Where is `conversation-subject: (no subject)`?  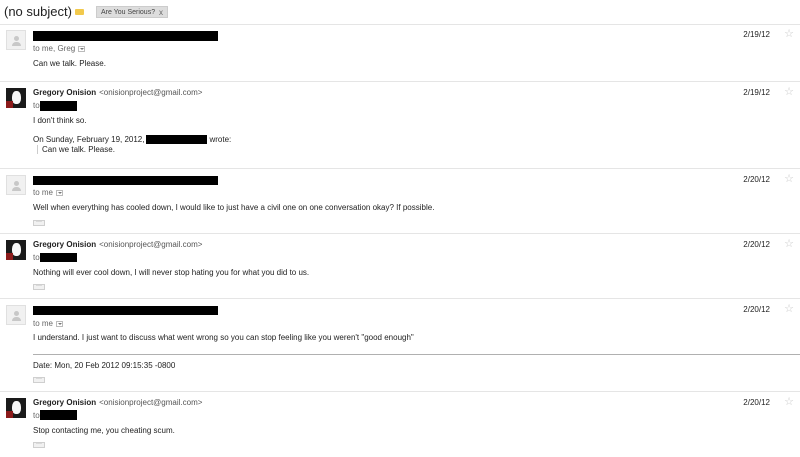 conversation-subject: (no subject) is located at coordinates (38, 11).